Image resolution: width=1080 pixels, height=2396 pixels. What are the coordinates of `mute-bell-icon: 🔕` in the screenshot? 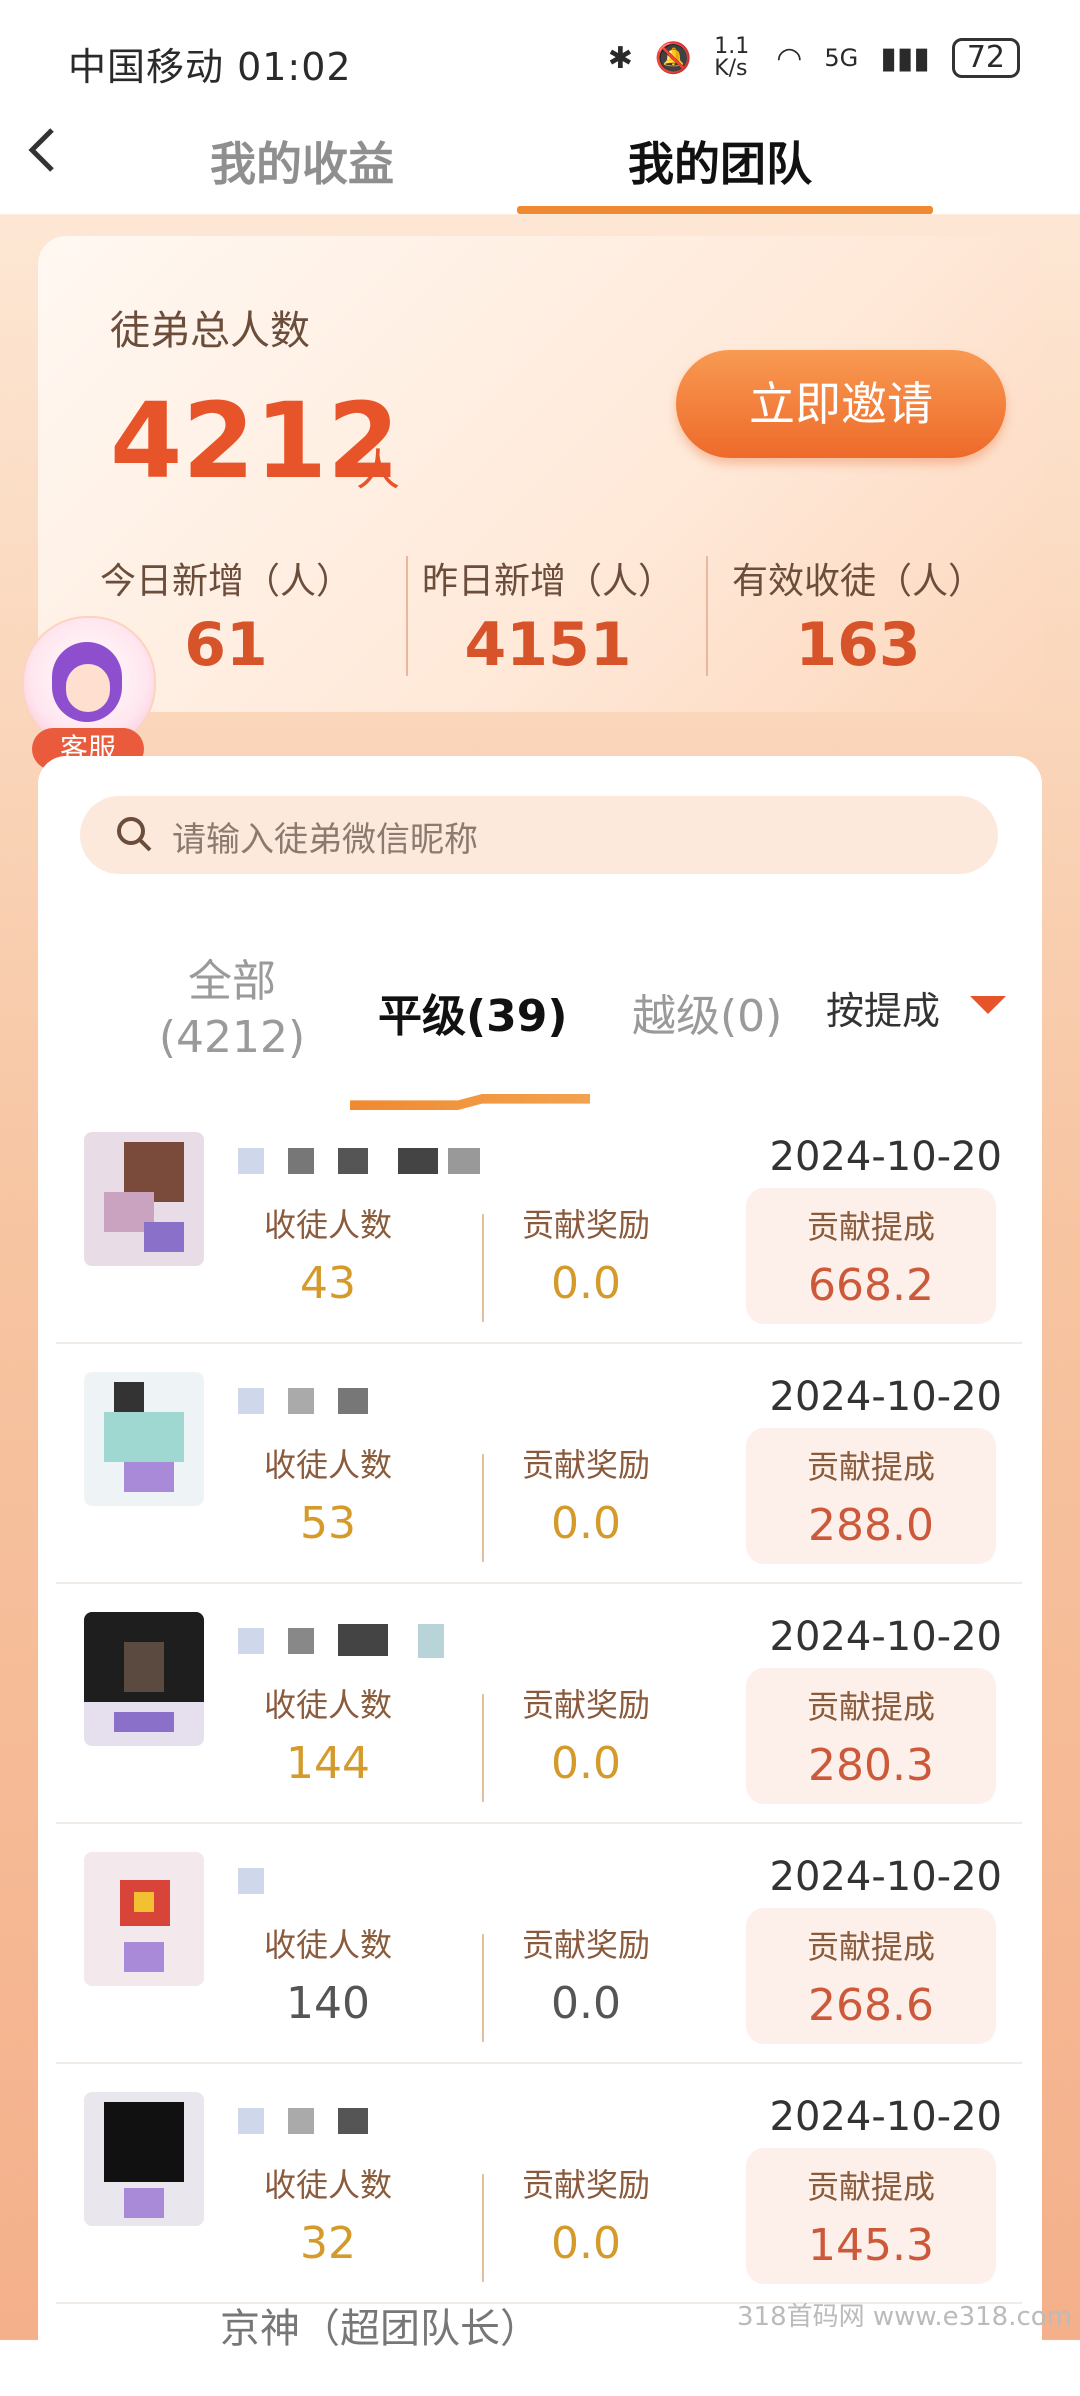 It's located at (673, 58).